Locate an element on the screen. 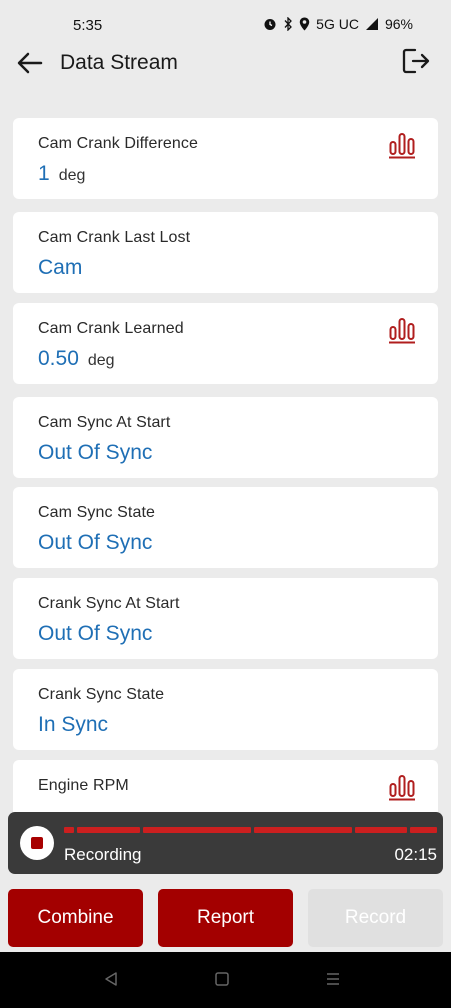 This screenshot has width=451, height=1008. list-item-cam-sync-state: Cam Sync State Out Of Sync is located at coordinates (225, 527).